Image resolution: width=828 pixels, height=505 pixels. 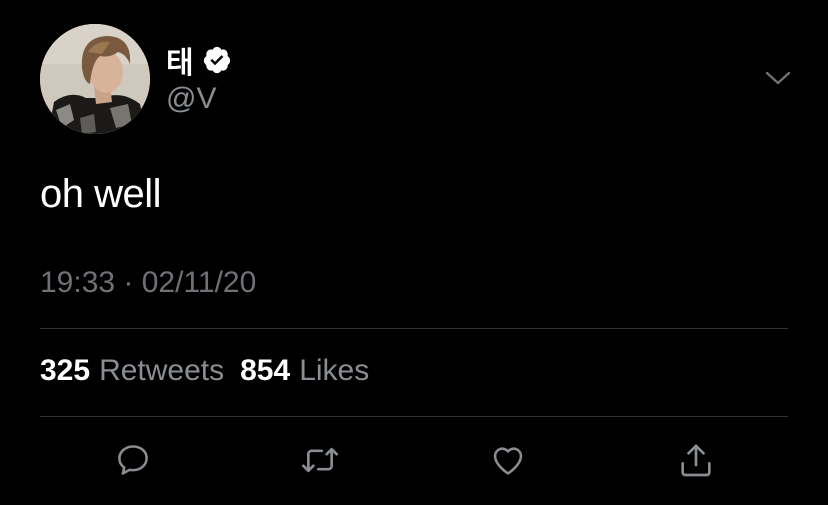 I want to click on retweets-count: 325, so click(x=65, y=370).